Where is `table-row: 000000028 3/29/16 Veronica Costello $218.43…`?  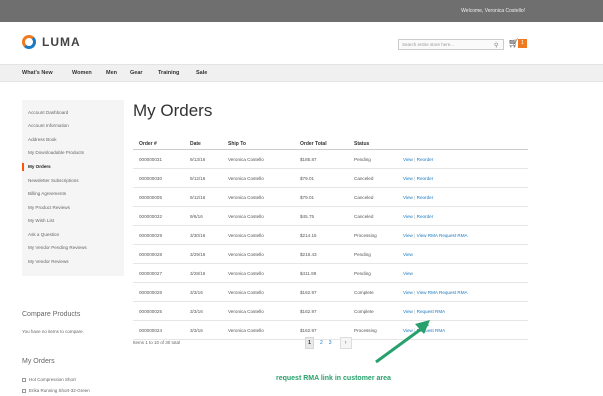
table-row: 000000028 3/29/16 Veronica Costello $218.43… is located at coordinates (330, 255).